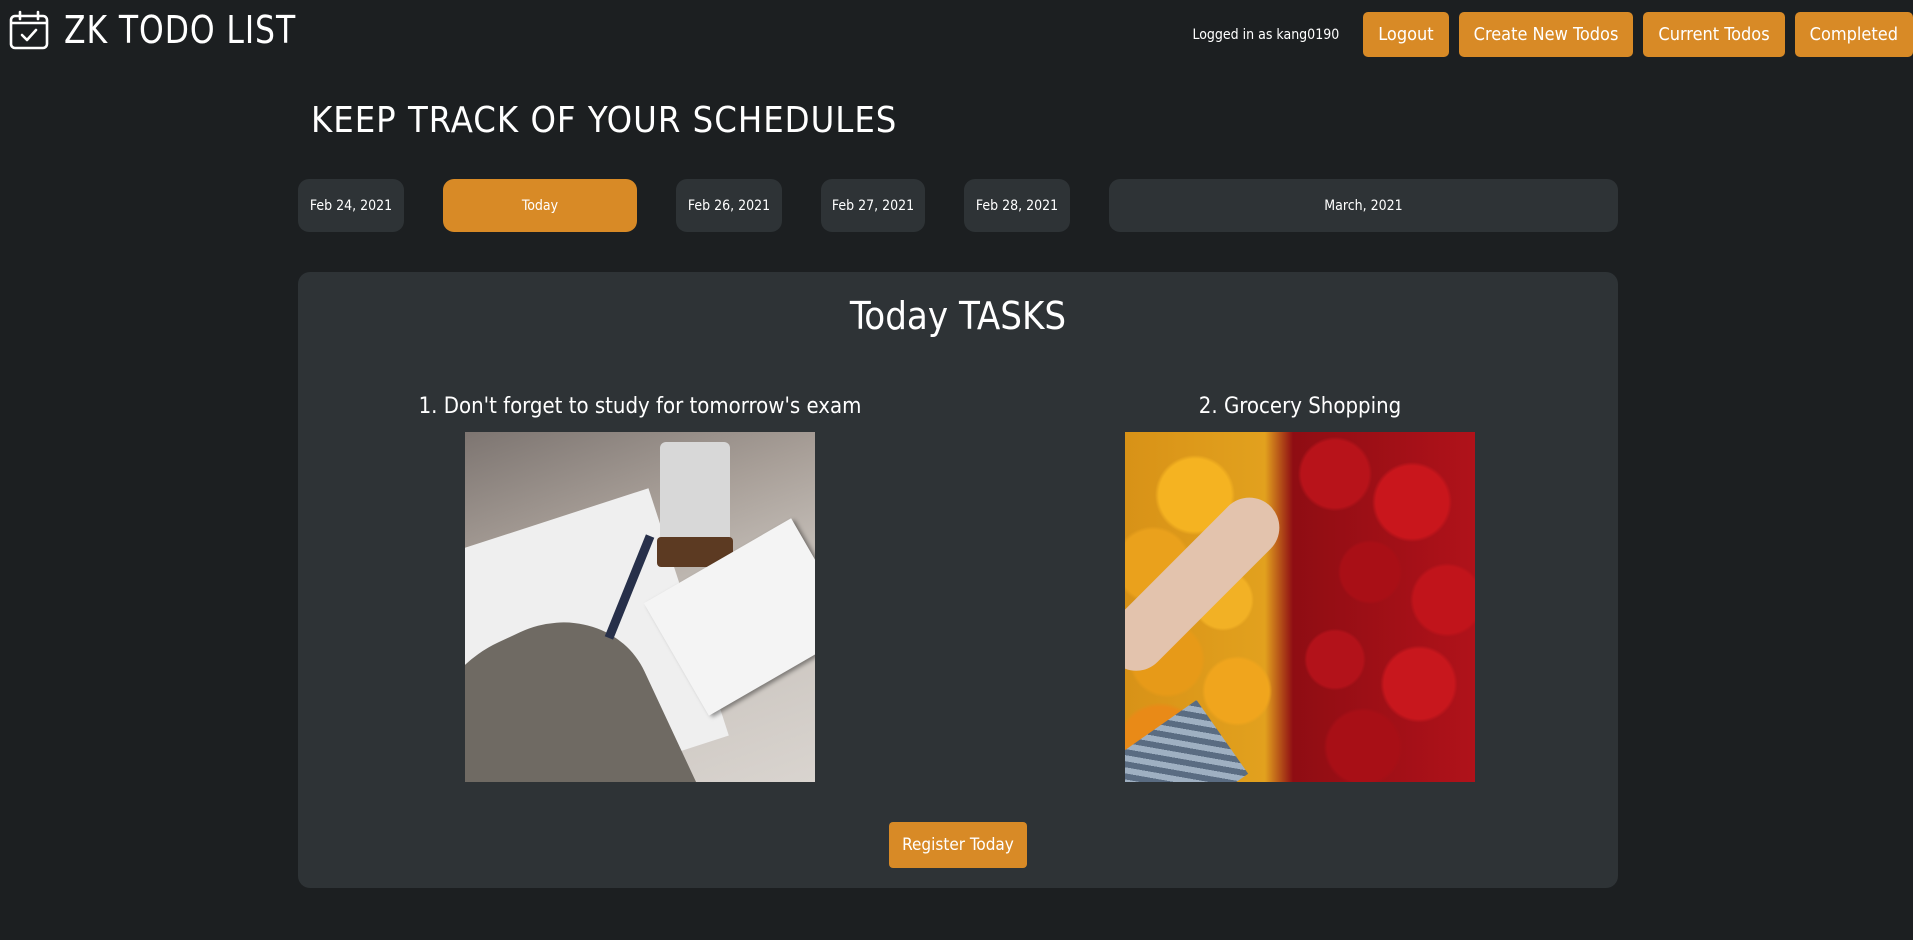 The image size is (1913, 940). What do you see at coordinates (604, 120) in the screenshot?
I see `page-headline: KEEP TRACK OF YOUR SCHEDULES` at bounding box center [604, 120].